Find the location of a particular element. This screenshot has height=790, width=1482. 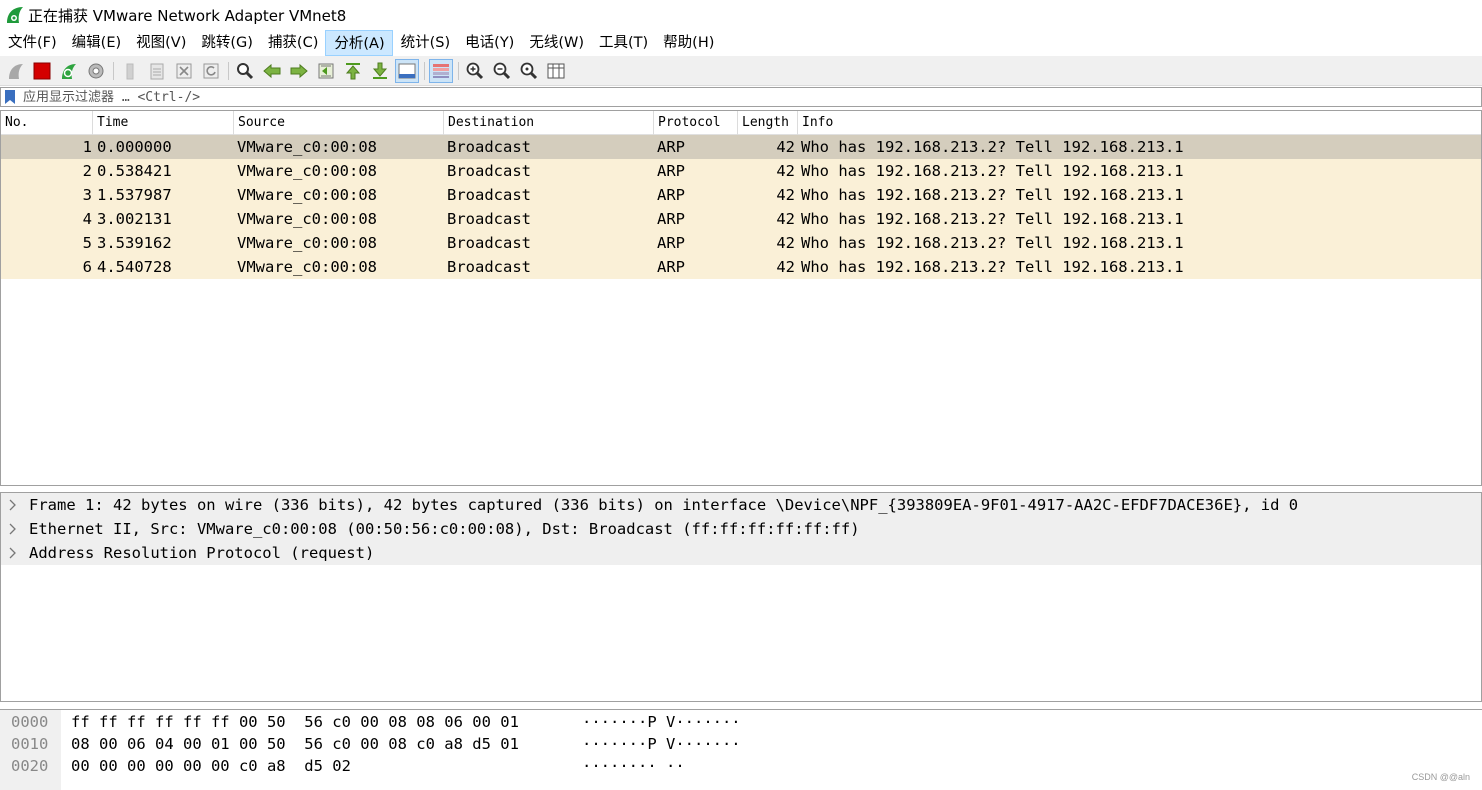

zoom-out-icon is located at coordinates (502, 71).